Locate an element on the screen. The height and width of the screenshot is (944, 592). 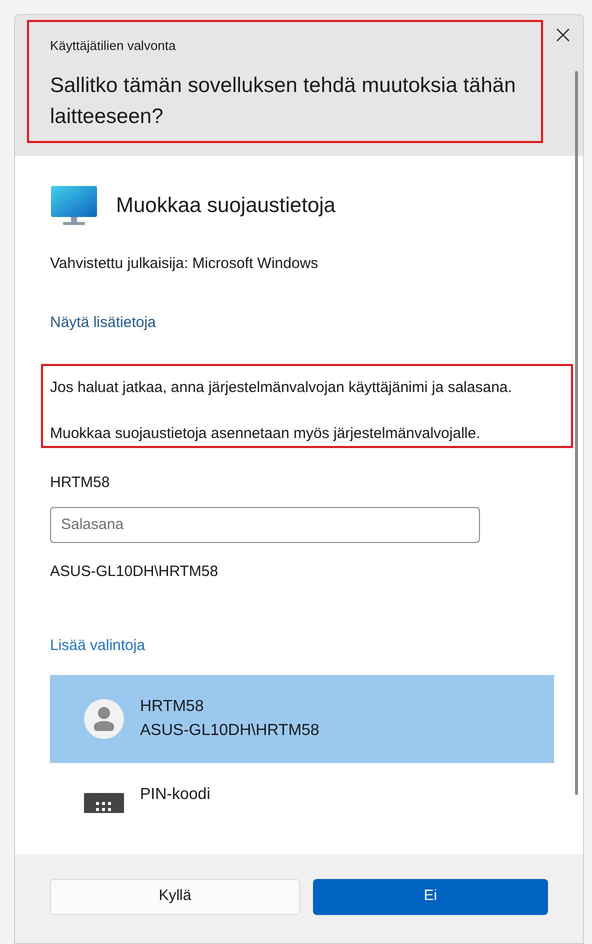
dialog-button: Kyllä is located at coordinates (175, 896).